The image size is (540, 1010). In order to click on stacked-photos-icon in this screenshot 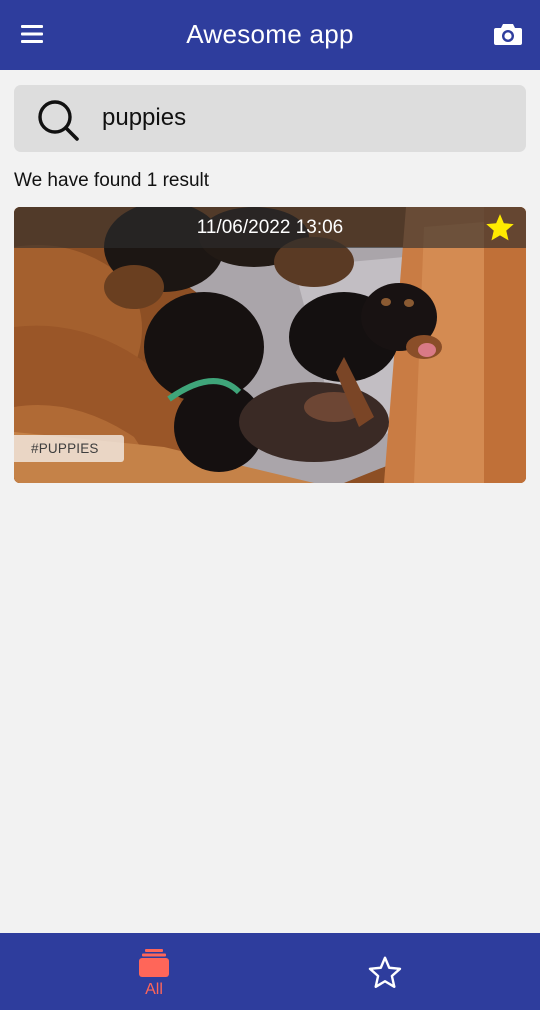, I will do `click(154, 963)`.